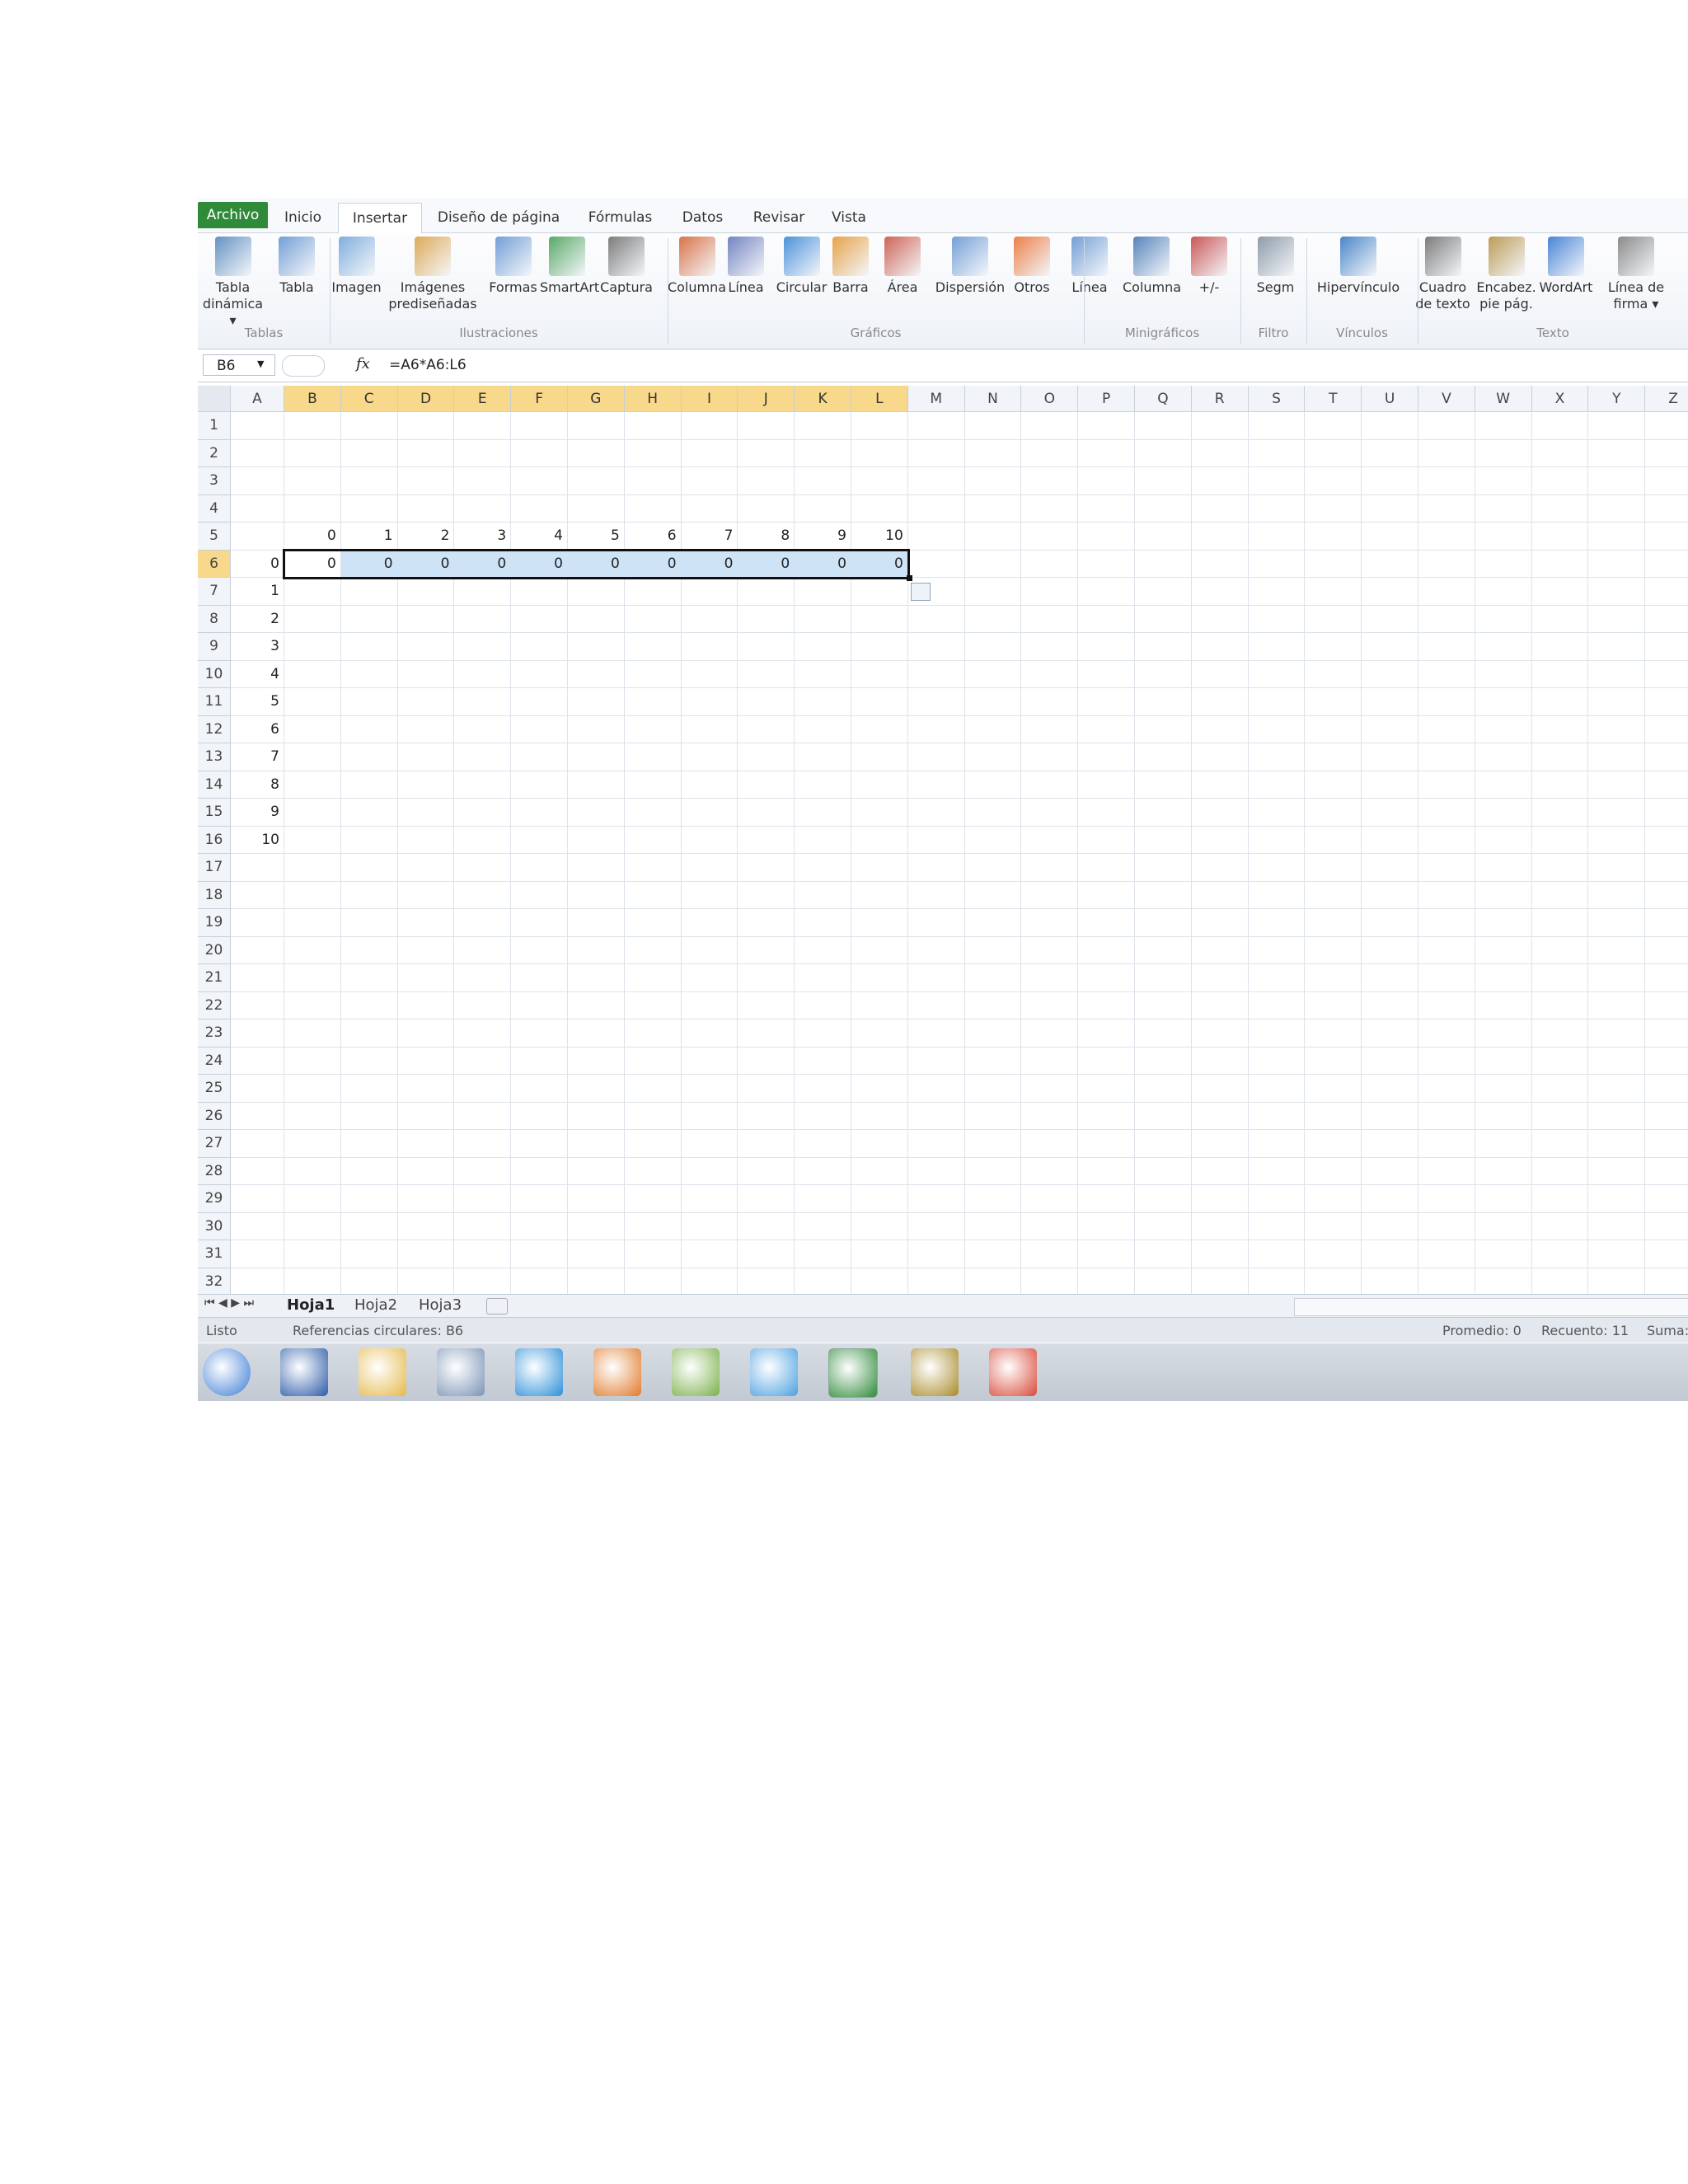 This screenshot has width=1688, height=2184. What do you see at coordinates (1209, 264) in the screenshot?
I see `ribbon-button-sparkline-winloss: +/-` at bounding box center [1209, 264].